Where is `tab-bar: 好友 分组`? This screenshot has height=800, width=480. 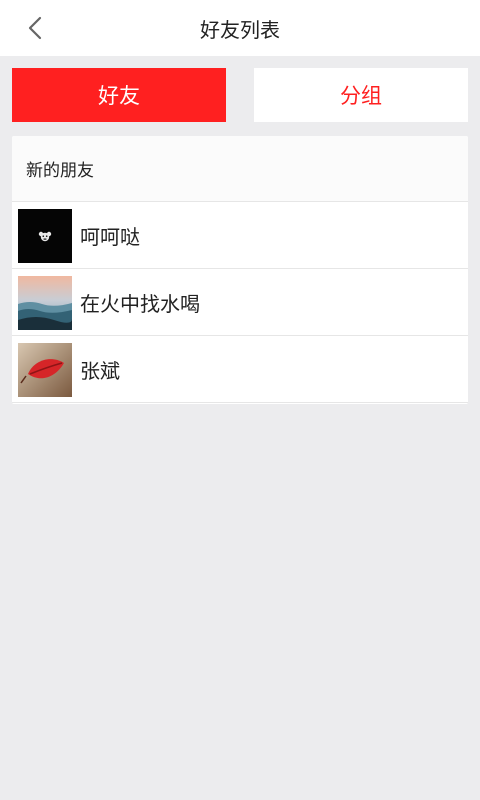
tab-bar: 好友 分组 is located at coordinates (240, 95).